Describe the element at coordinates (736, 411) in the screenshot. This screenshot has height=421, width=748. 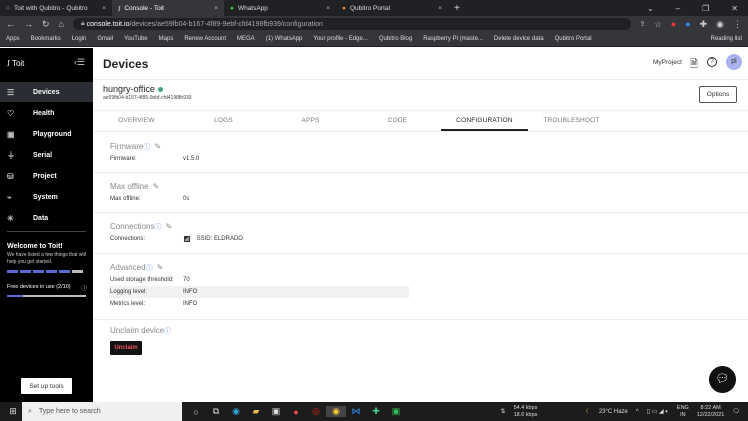
I see `notifications-icon: 🗨︎` at that location.